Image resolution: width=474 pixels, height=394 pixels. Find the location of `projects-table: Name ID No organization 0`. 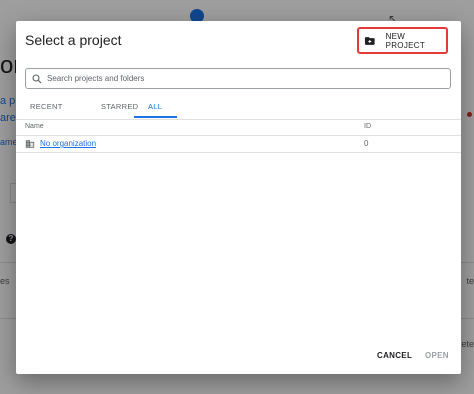

projects-table: Name ID No organization 0 is located at coordinates (238, 136).